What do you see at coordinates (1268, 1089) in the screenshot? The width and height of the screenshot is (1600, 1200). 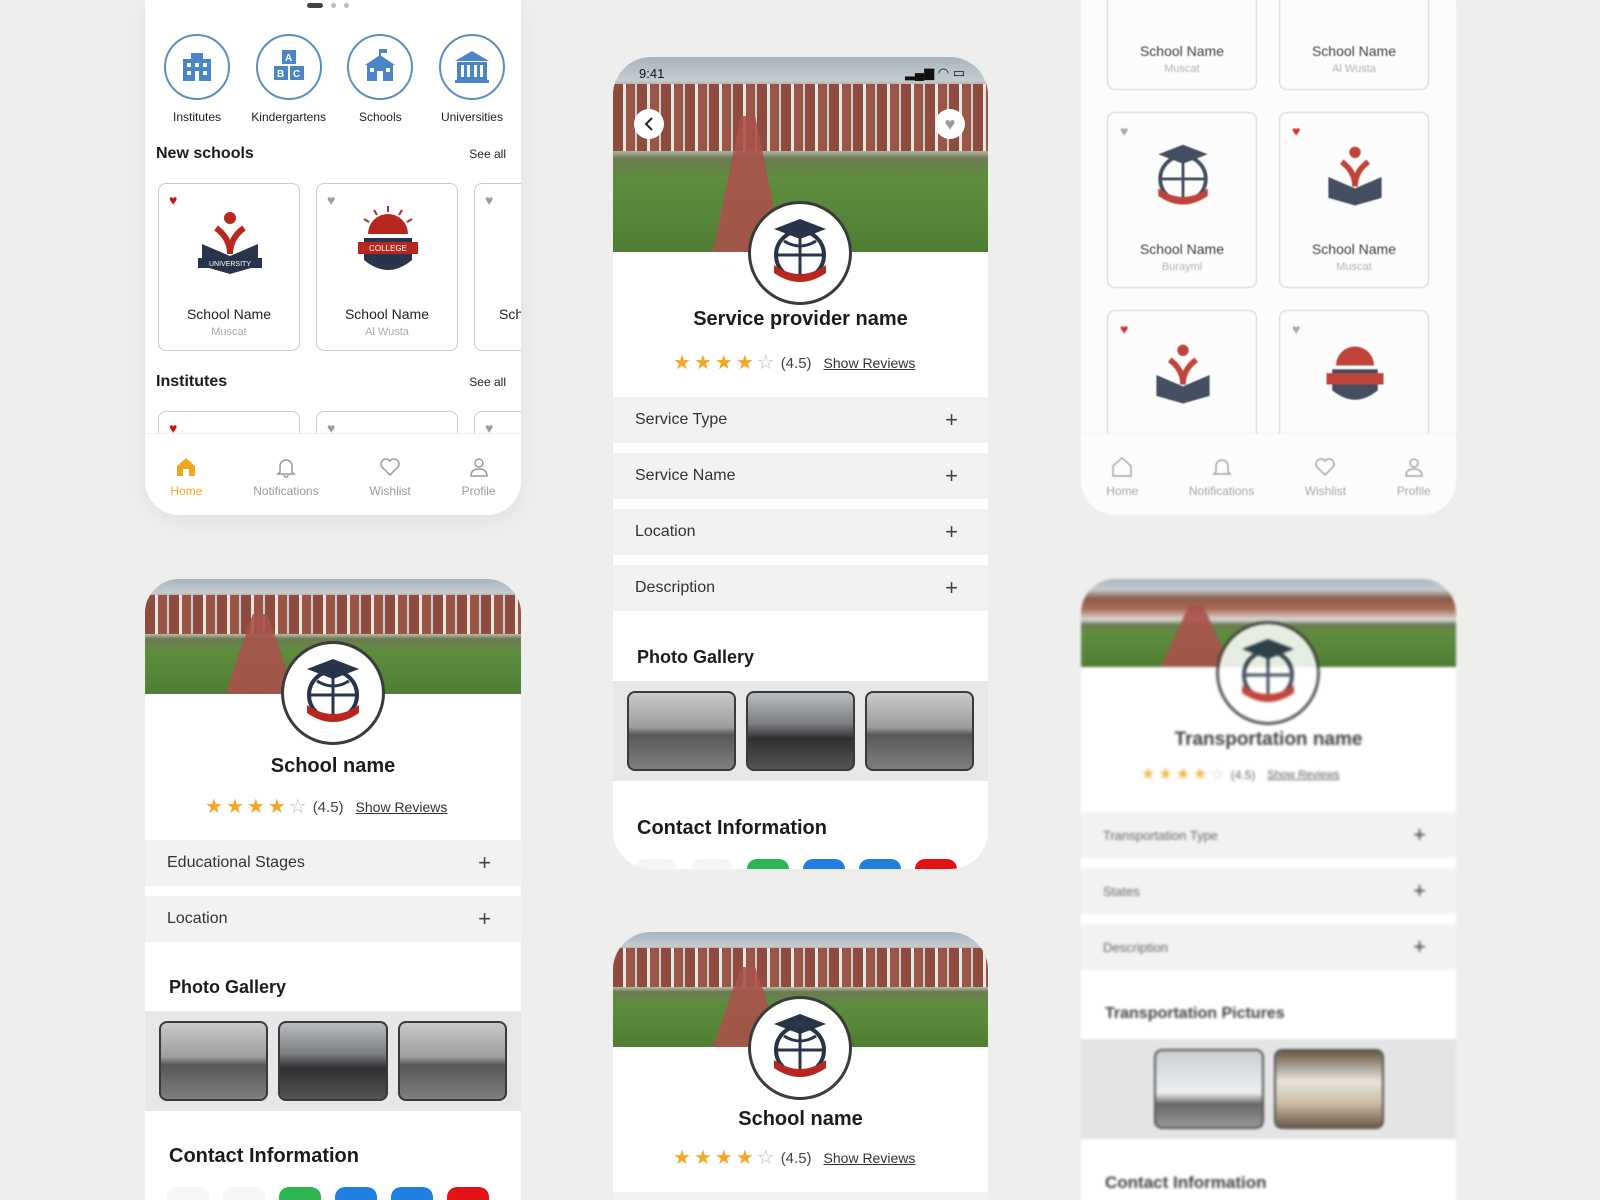 I see `transport-gallery` at bounding box center [1268, 1089].